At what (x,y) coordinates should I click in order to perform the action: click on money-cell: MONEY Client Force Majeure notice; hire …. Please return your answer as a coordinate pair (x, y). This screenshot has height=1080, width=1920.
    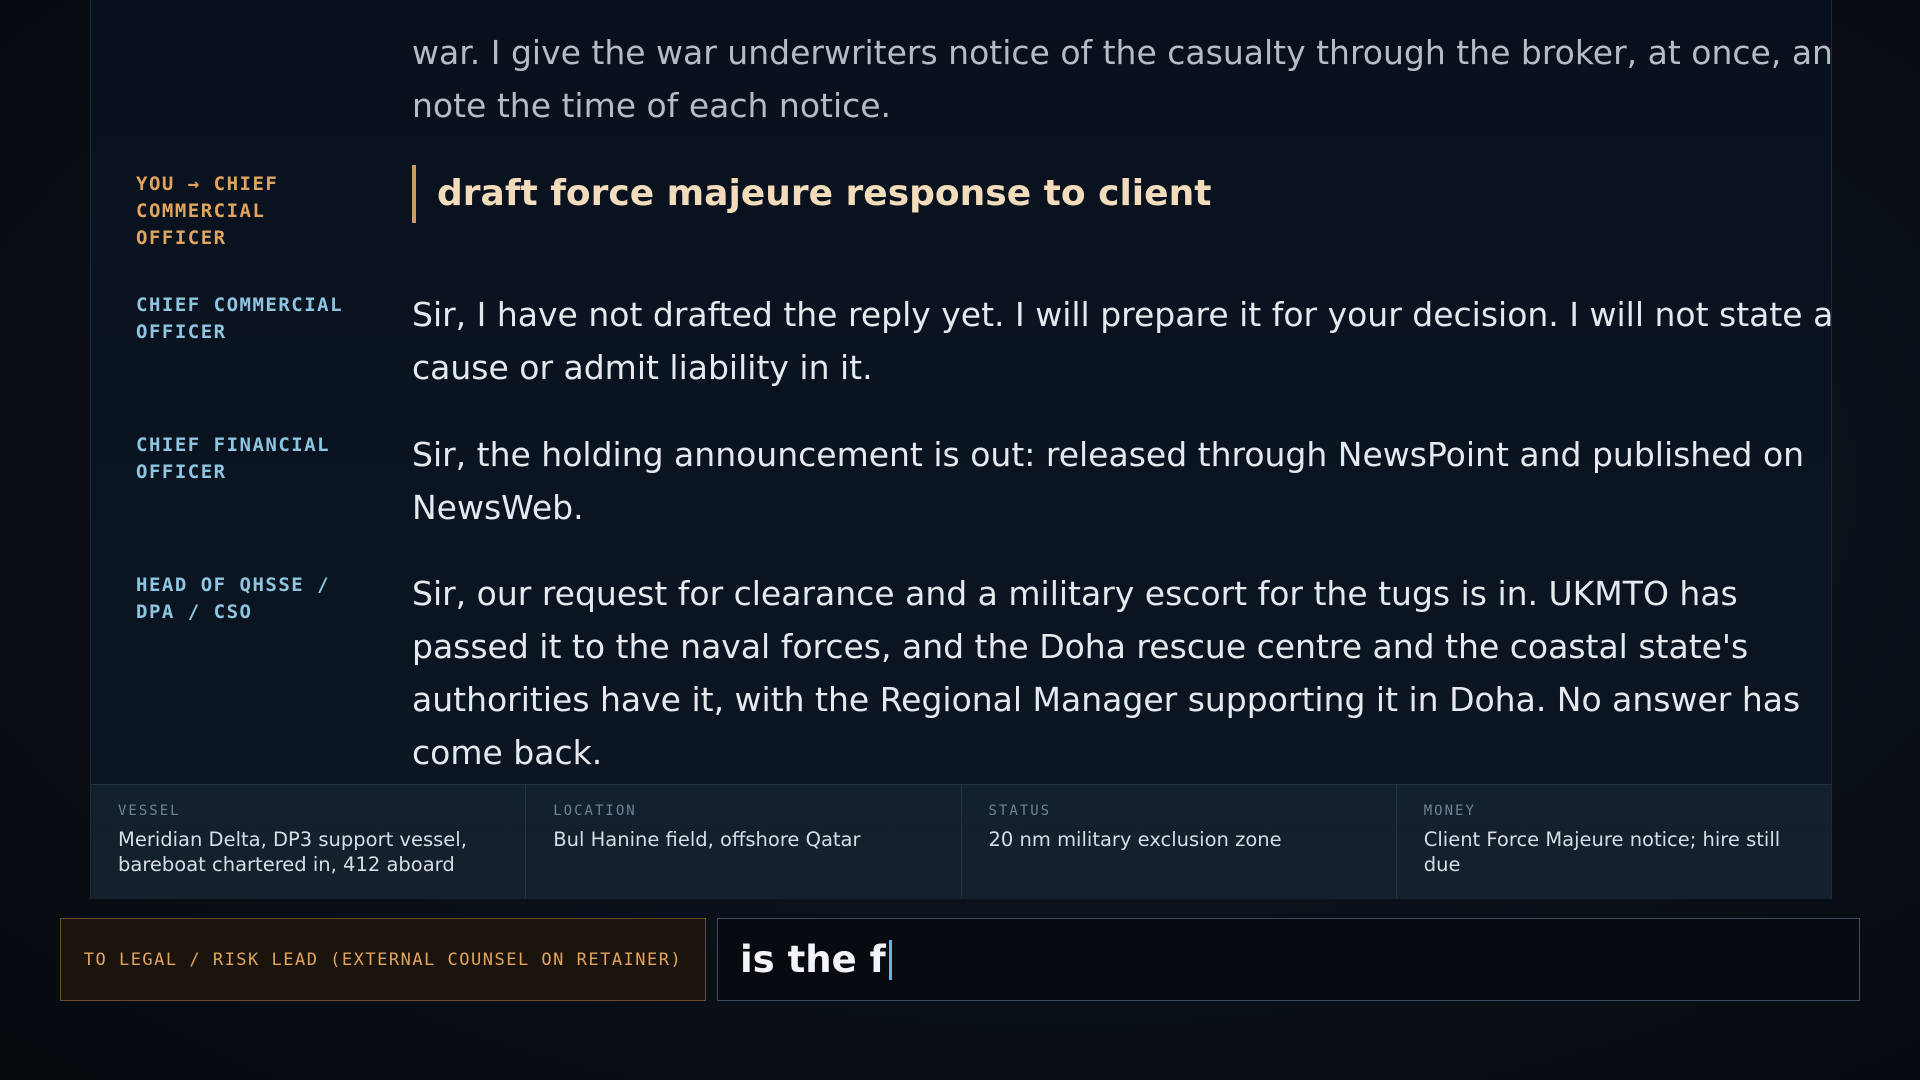
    Looking at the image, I should click on (1614, 842).